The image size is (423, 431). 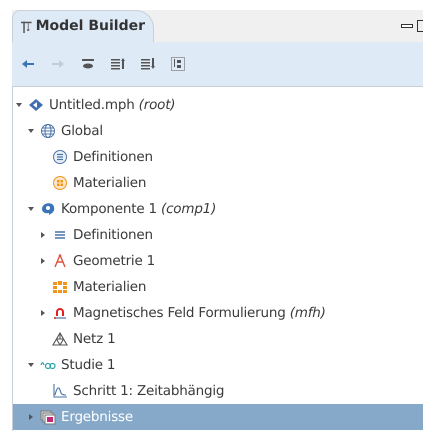 I want to click on tree-item: Schritt 1: Zeitabhängig, so click(x=218, y=391).